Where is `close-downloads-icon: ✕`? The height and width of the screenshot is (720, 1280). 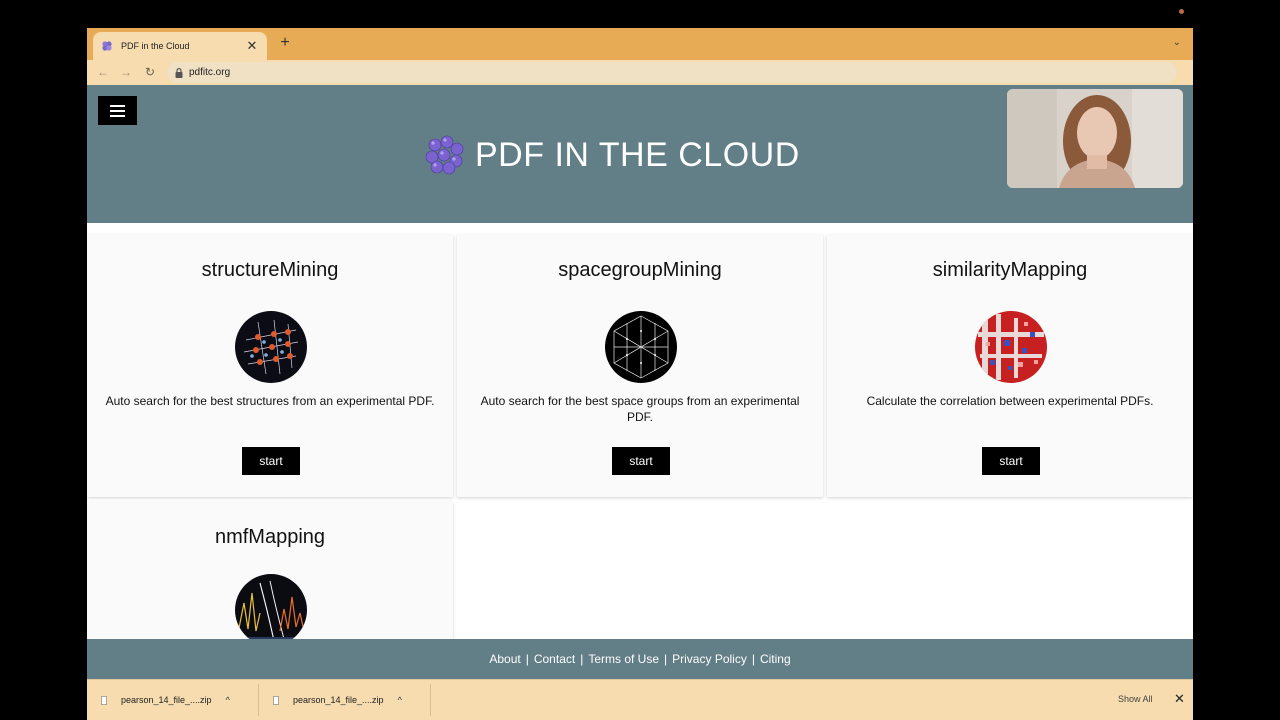
close-downloads-icon: ✕ is located at coordinates (1179, 699).